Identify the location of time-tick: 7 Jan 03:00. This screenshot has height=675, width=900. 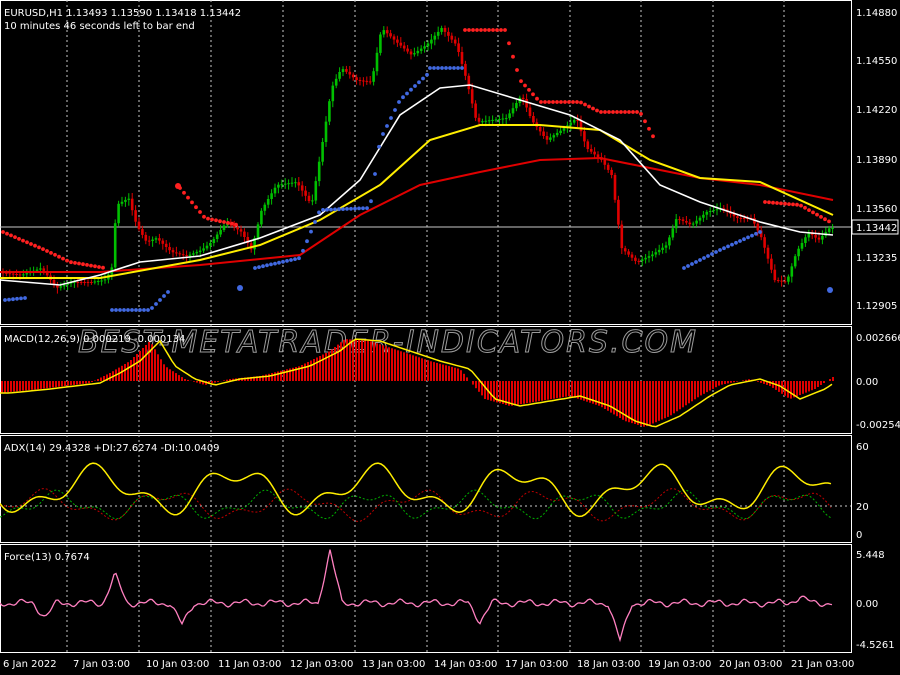
(101, 664).